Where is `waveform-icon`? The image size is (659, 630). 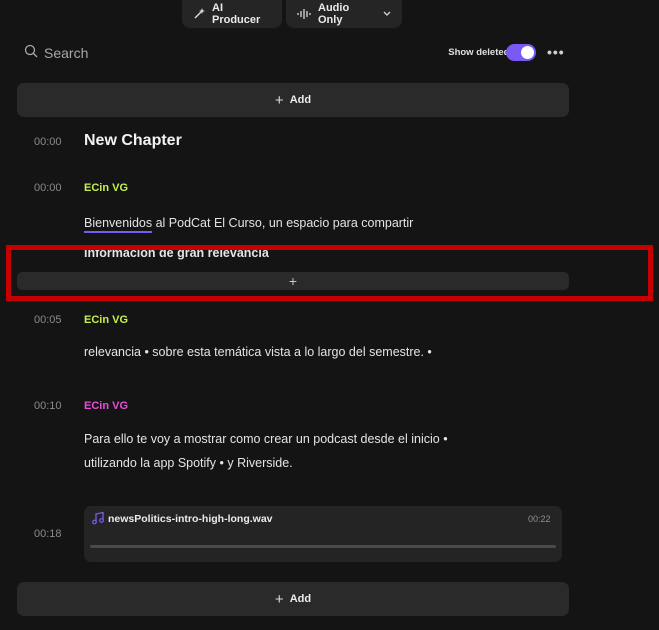 waveform-icon is located at coordinates (304, 14).